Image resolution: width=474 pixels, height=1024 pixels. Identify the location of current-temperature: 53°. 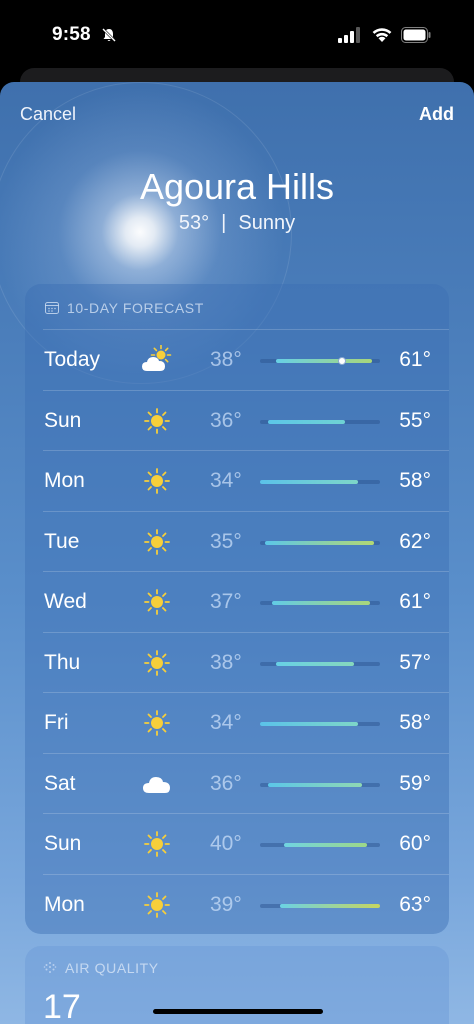
(194, 223).